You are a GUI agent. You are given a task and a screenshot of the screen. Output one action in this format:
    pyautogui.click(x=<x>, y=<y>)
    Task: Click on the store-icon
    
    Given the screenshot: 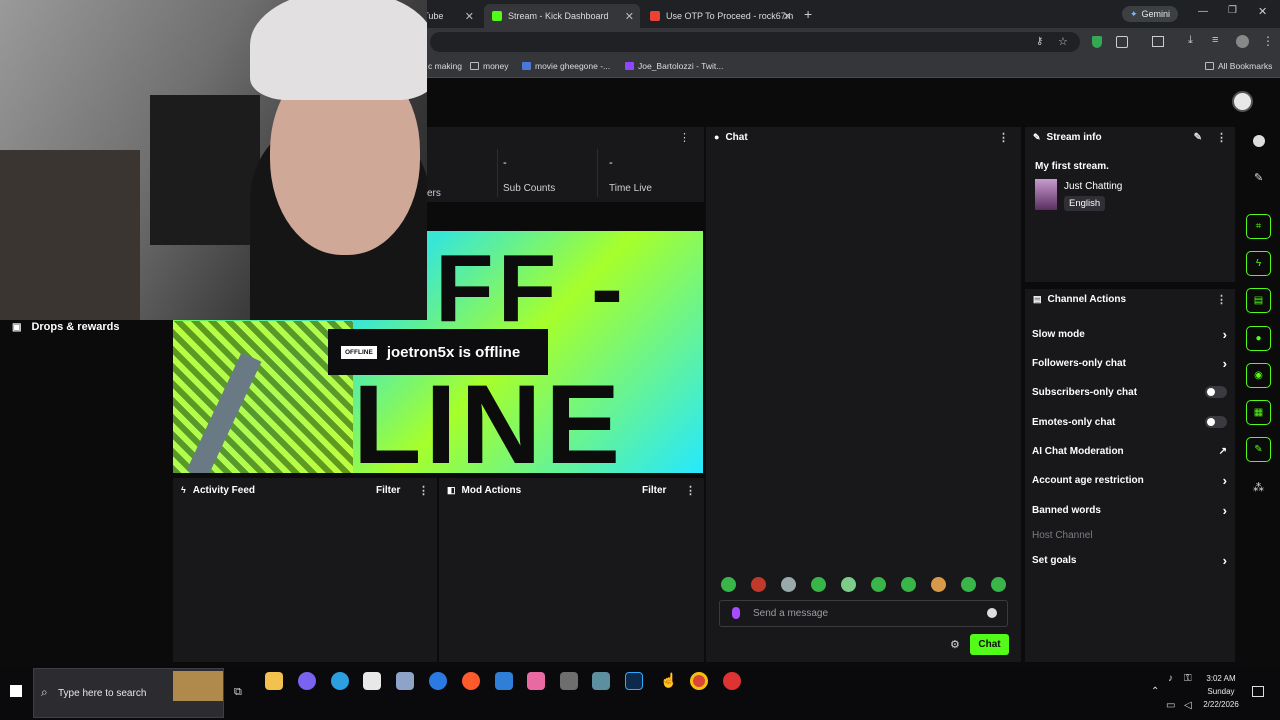 What is the action you would take?
    pyautogui.click(x=372, y=681)
    